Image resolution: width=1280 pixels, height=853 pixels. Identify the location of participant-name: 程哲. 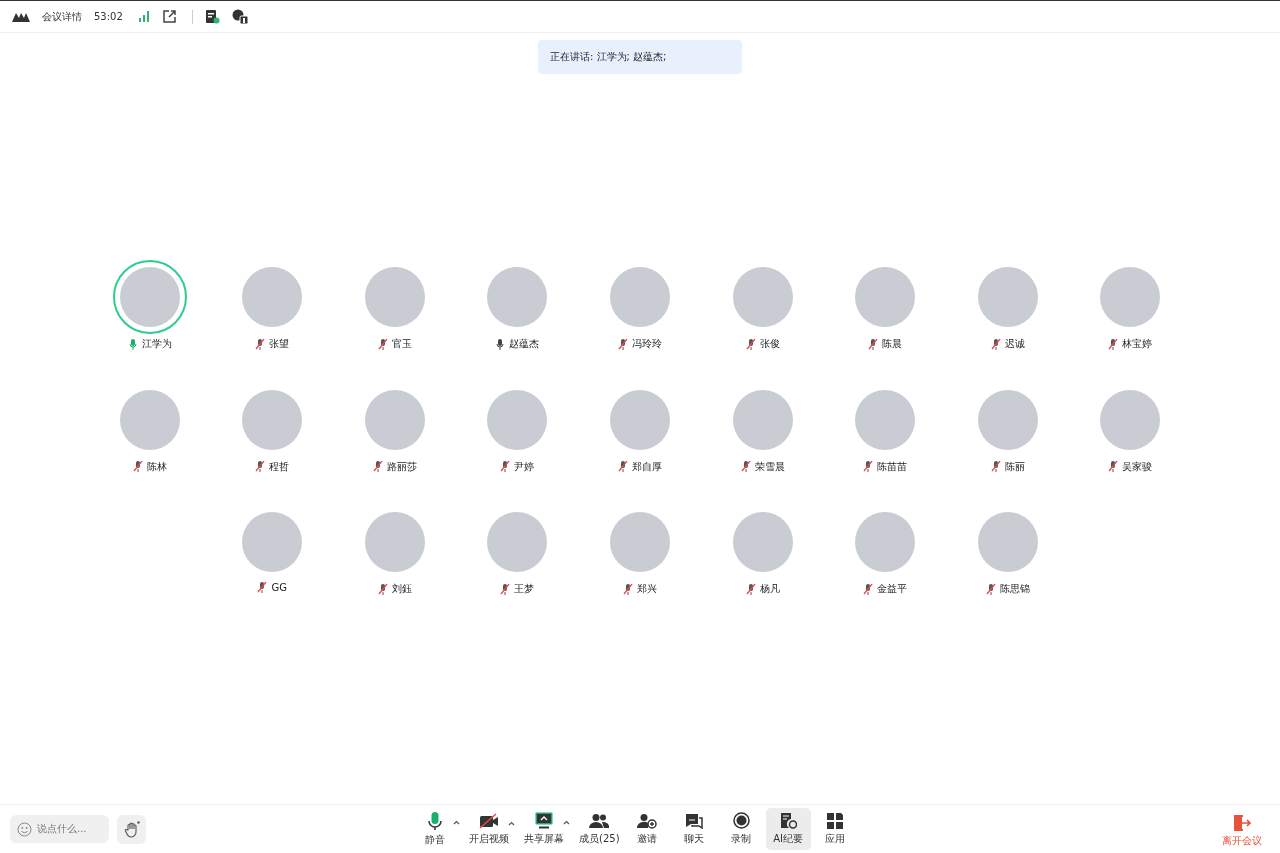
(279, 466).